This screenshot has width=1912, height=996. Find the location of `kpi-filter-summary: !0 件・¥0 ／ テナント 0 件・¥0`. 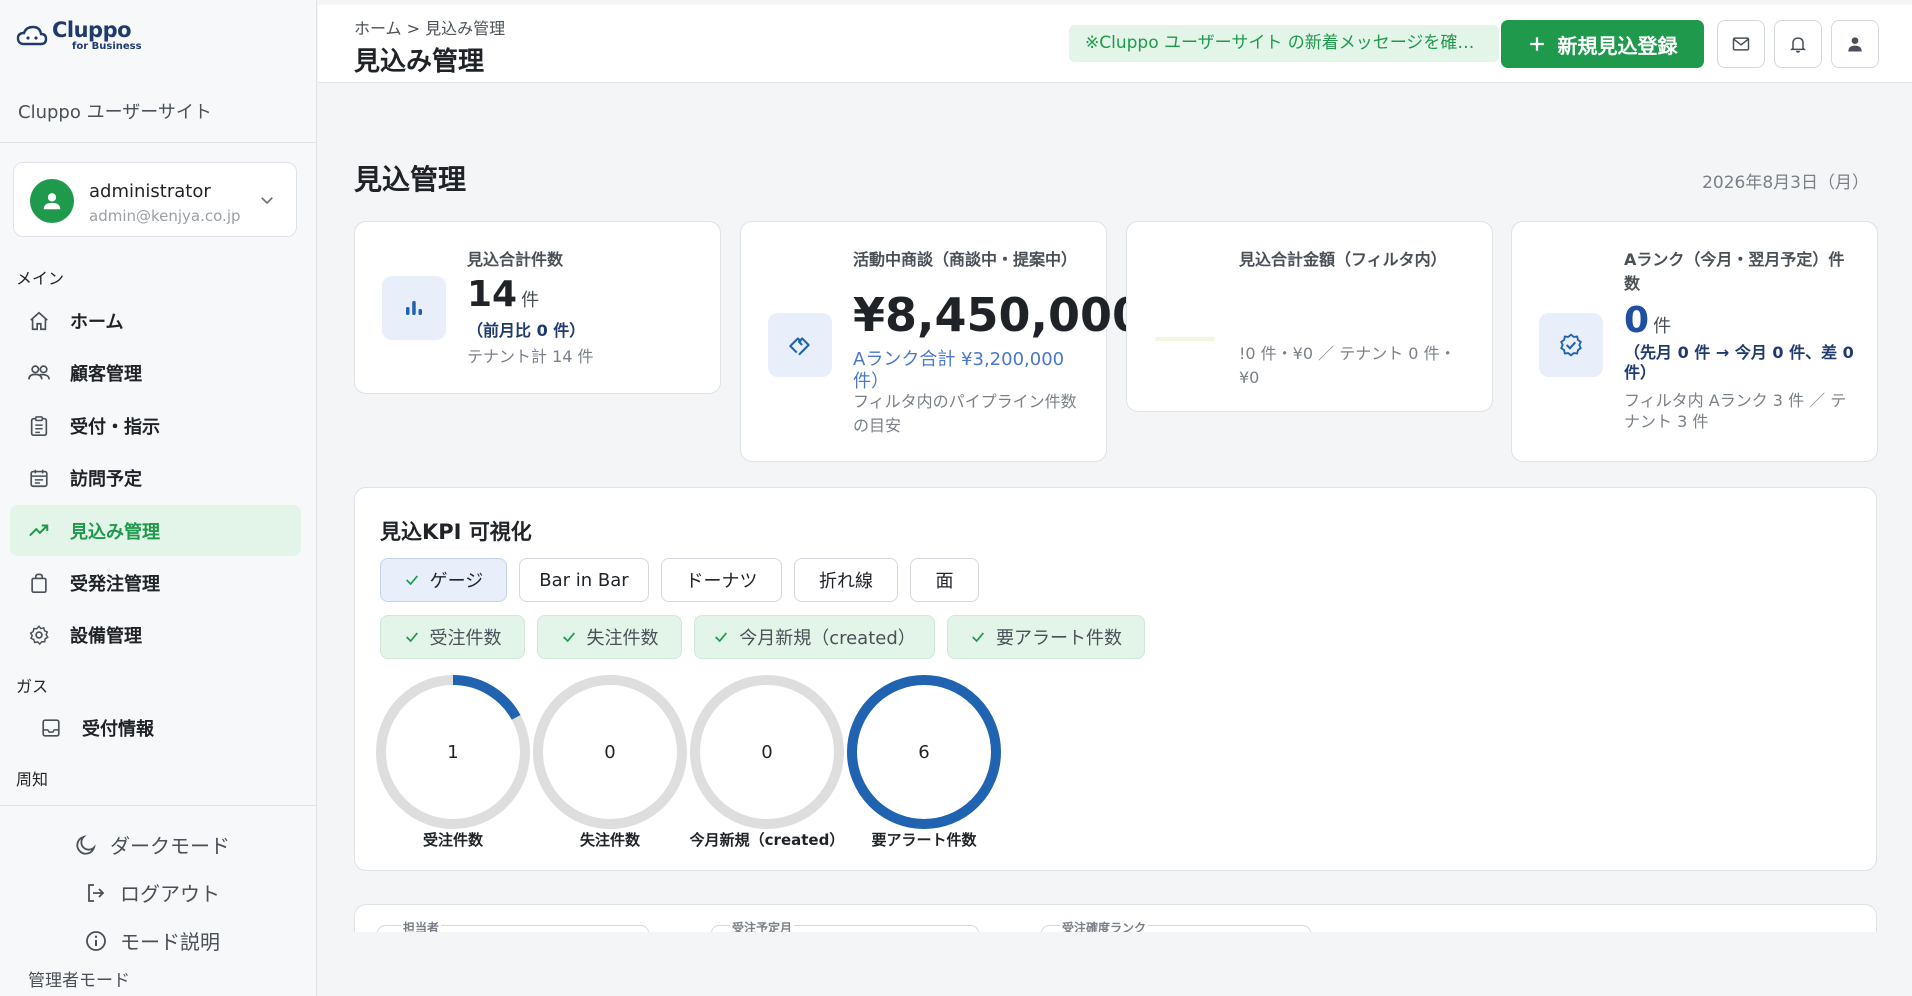

kpi-filter-summary: !0 件・¥0 ／ テナント 0 件・¥0 is located at coordinates (1347, 365).